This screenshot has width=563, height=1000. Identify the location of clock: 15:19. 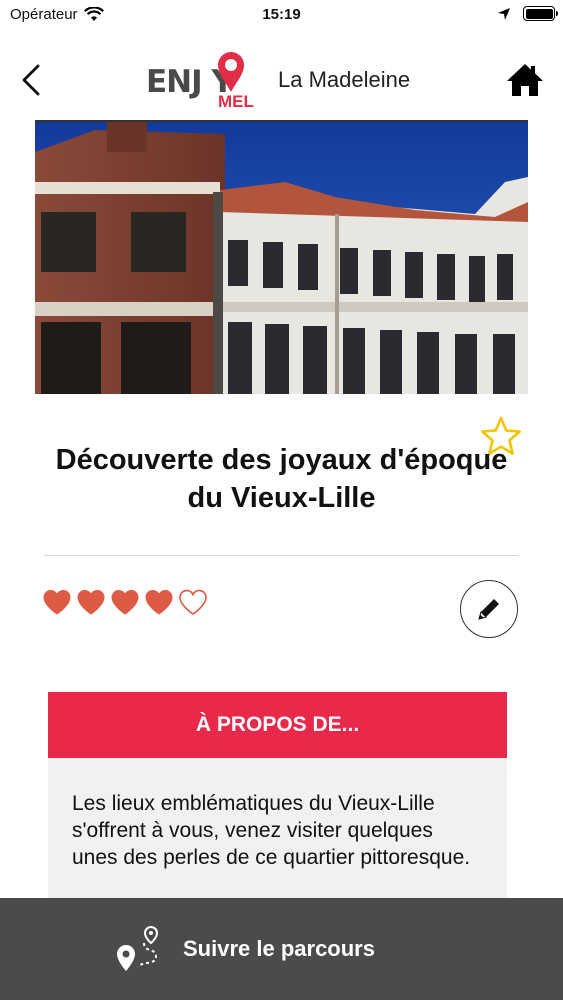
(281, 14).